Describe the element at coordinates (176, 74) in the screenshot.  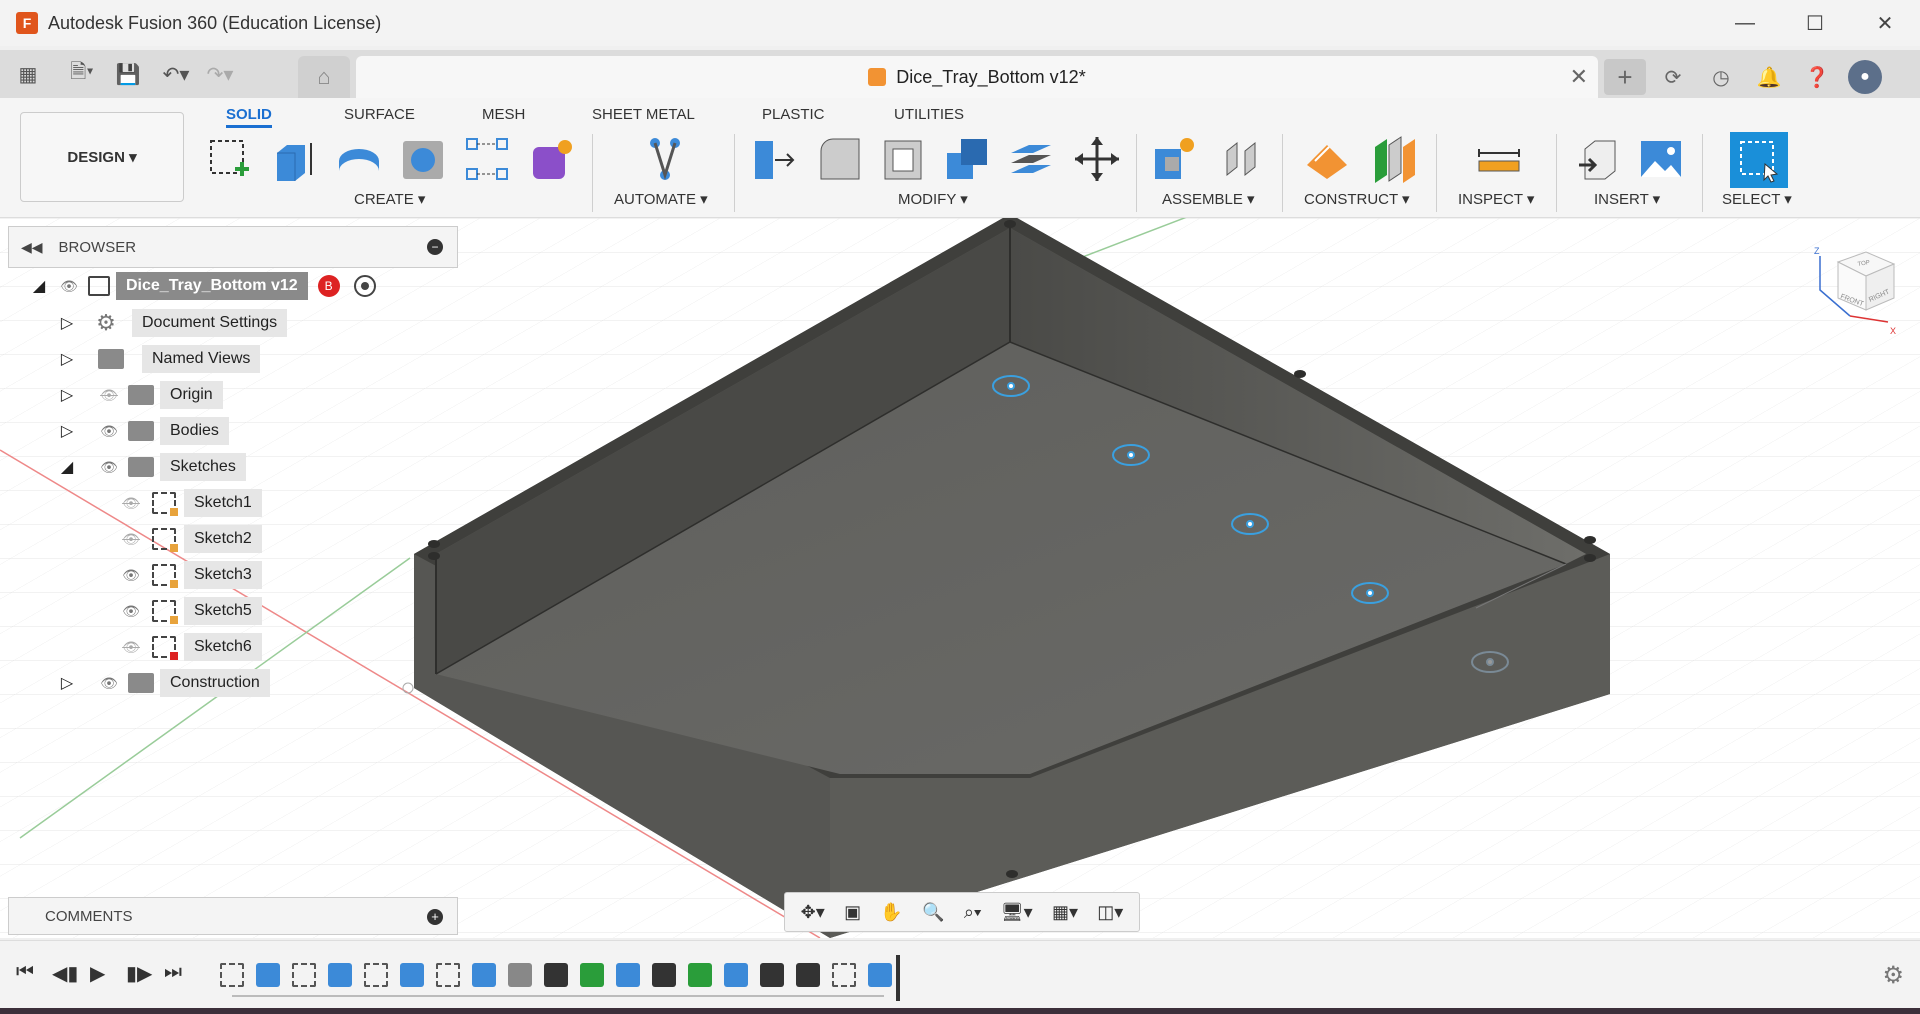
I see `undo-icon: ↶▾` at that location.